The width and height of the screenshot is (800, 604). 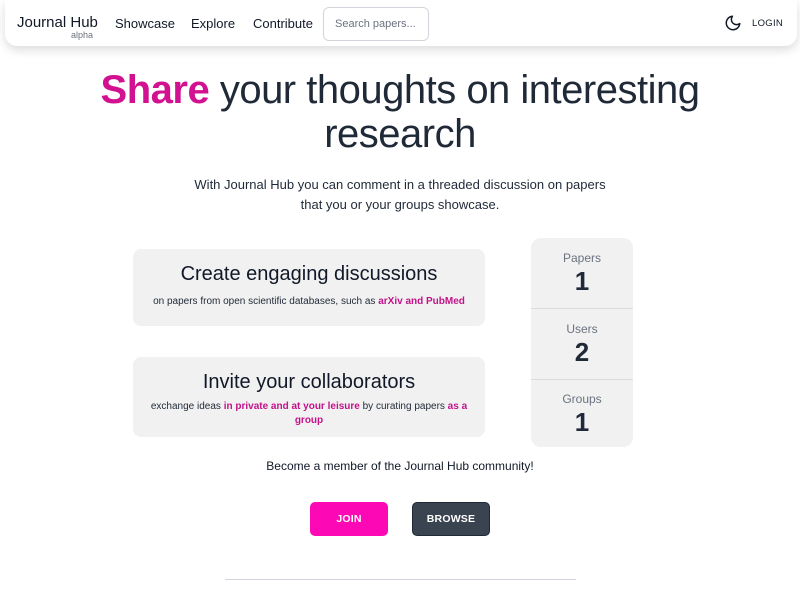 I want to click on headline-rest: your thoughts on interesting research, so click(x=454, y=112).